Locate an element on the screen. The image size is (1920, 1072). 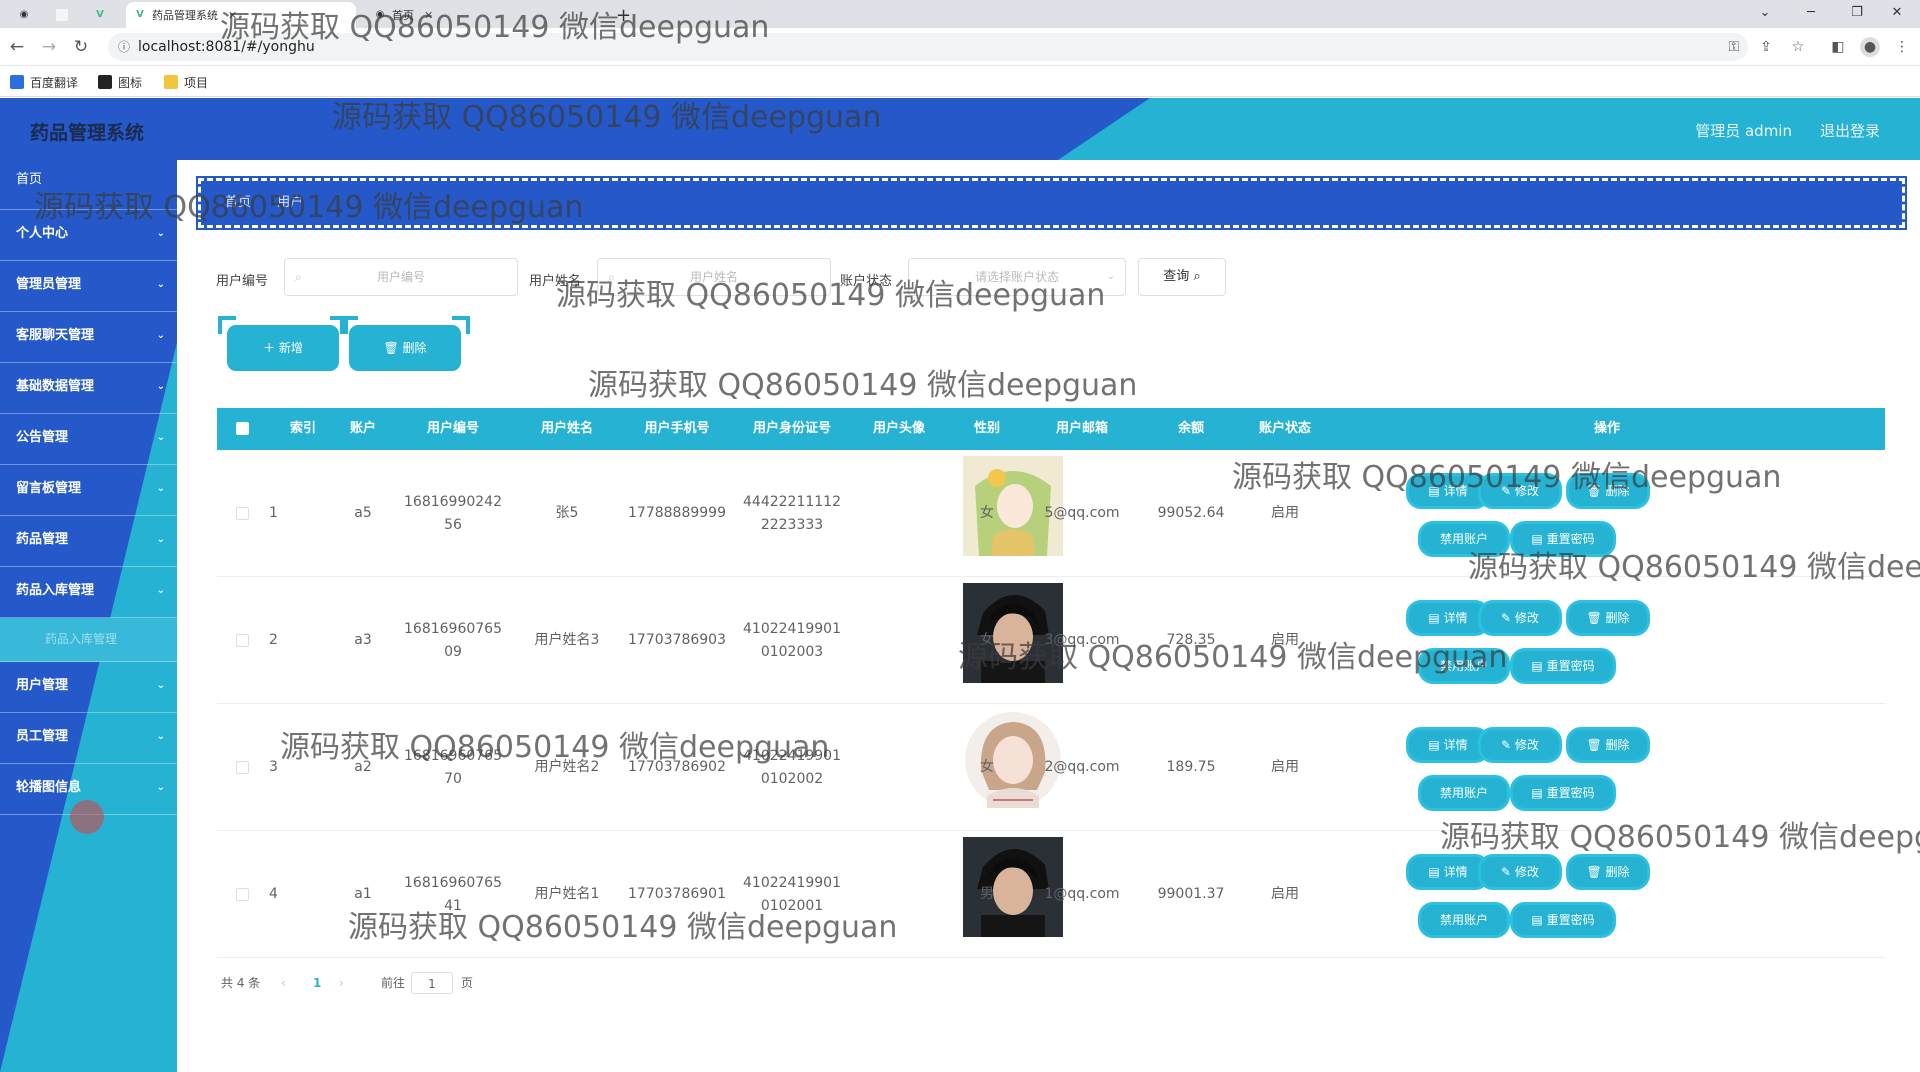
back-icon: ← is located at coordinates (17, 47).